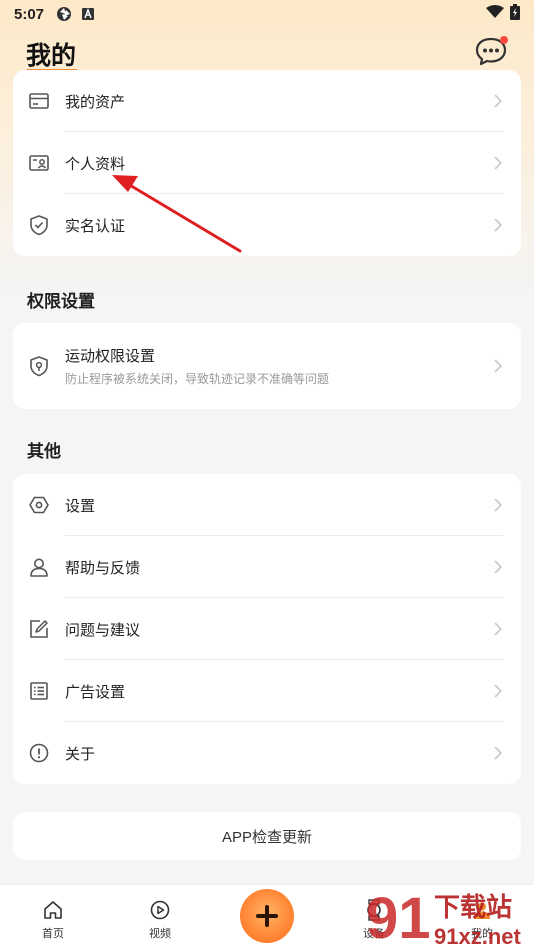 This screenshot has height=950, width=534. I want to click on settings-hex-icon, so click(39, 505).